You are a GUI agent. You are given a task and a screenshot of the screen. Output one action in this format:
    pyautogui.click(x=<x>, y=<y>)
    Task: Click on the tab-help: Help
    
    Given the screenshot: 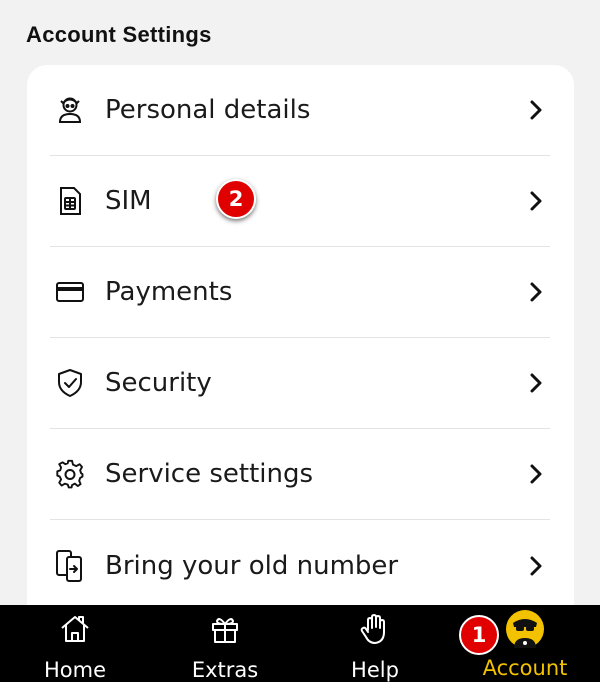 What is the action you would take?
    pyautogui.click(x=375, y=643)
    